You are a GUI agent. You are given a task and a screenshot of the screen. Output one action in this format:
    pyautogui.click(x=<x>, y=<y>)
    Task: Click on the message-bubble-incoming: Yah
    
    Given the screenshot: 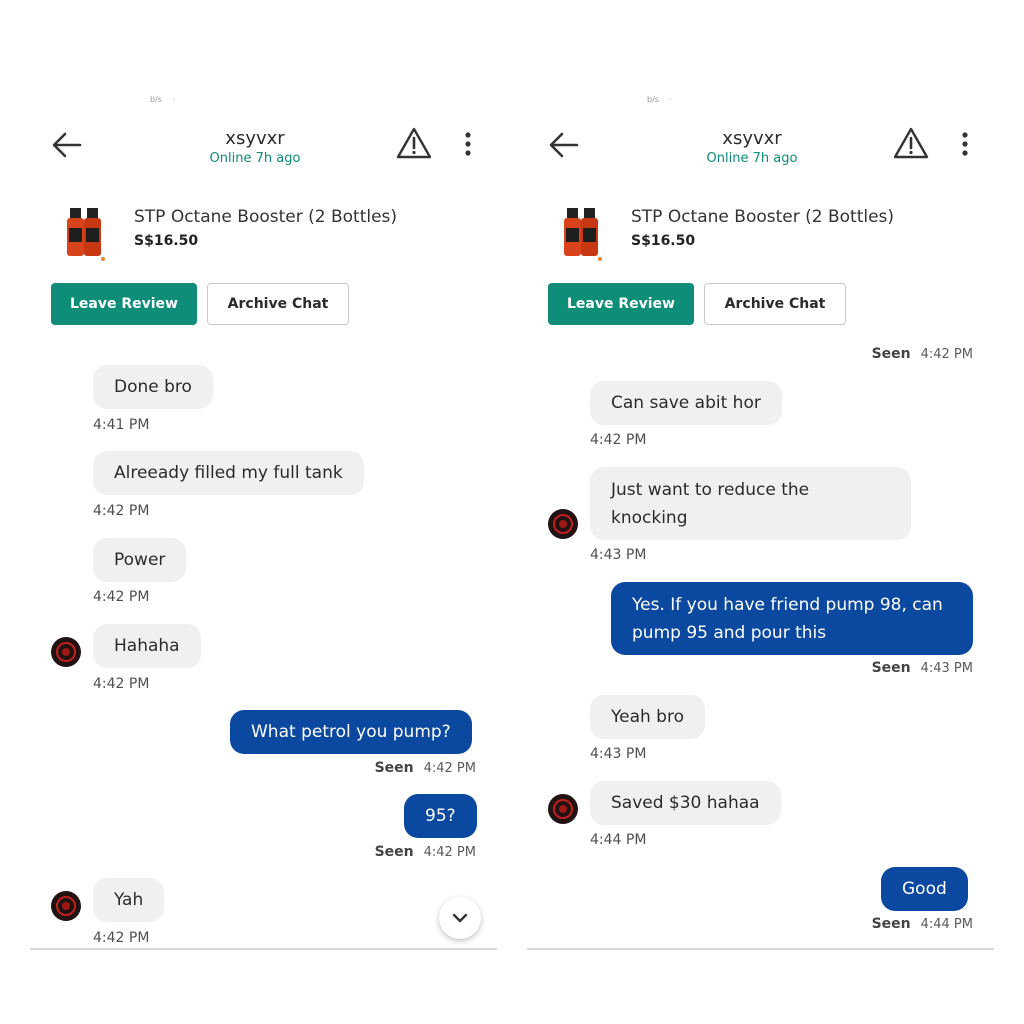 What is the action you would take?
    pyautogui.click(x=129, y=900)
    